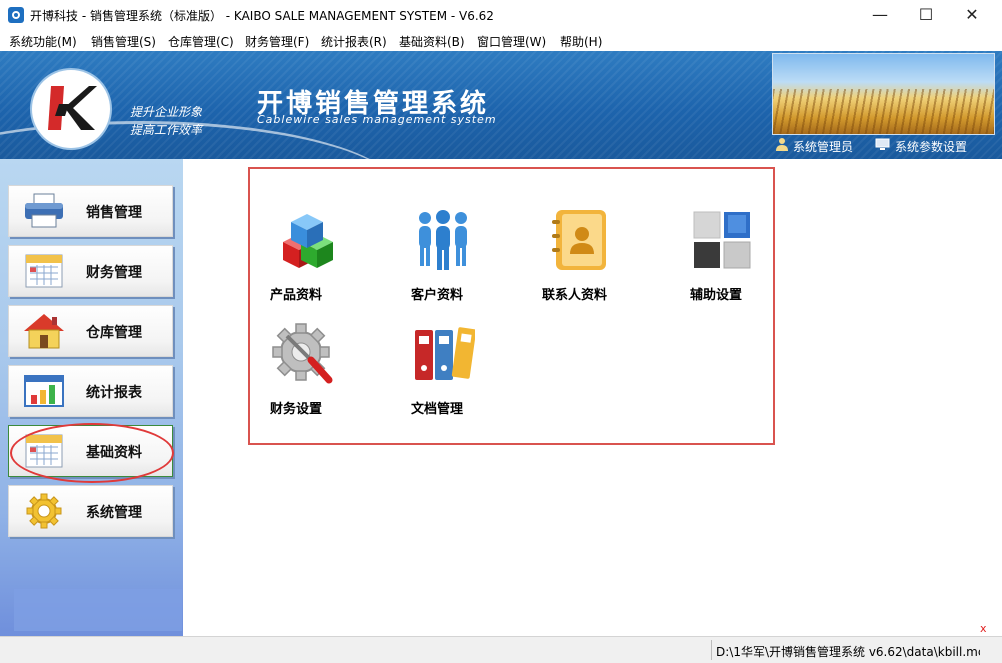 The height and width of the screenshot is (663, 1002). I want to click on kaibo-logo-icon, so click(72, 108).